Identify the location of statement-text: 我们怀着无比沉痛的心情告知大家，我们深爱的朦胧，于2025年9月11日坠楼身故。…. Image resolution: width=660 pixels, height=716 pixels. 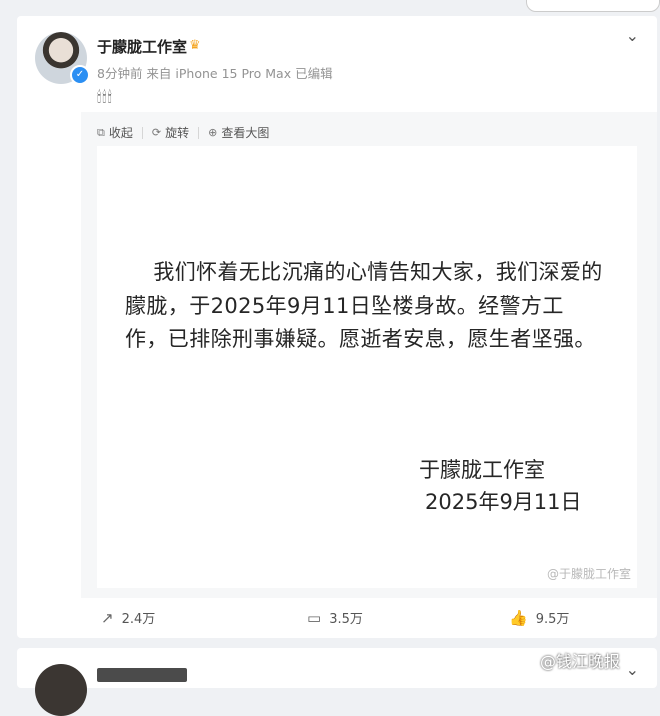
(364, 305).